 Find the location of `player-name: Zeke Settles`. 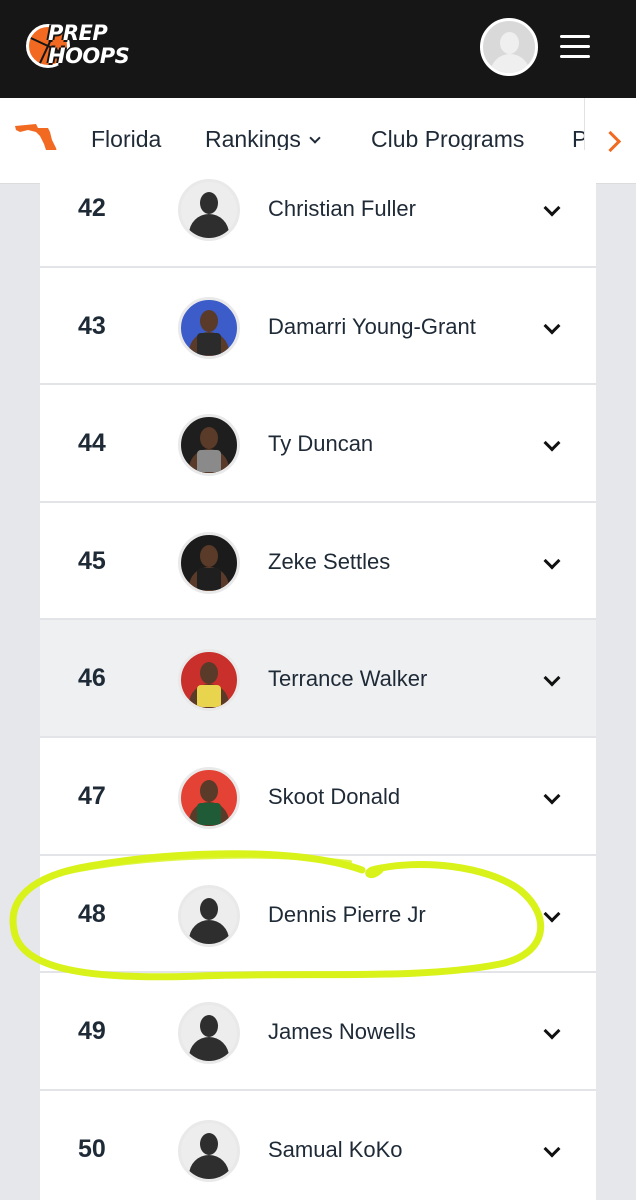

player-name: Zeke Settles is located at coordinates (329, 562).